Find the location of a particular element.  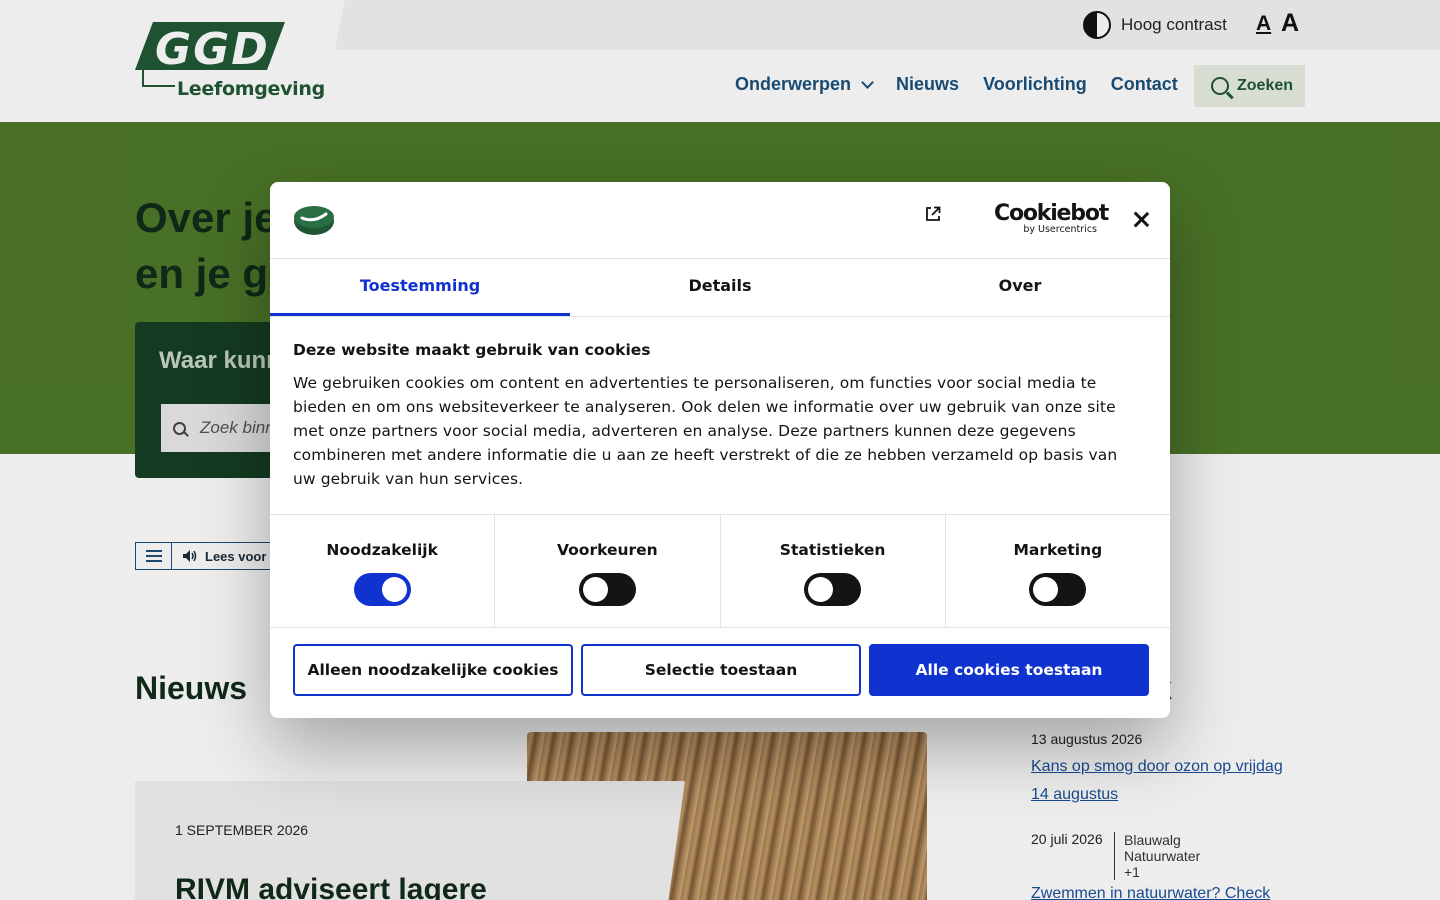

tab-details: Details is located at coordinates (720, 287).